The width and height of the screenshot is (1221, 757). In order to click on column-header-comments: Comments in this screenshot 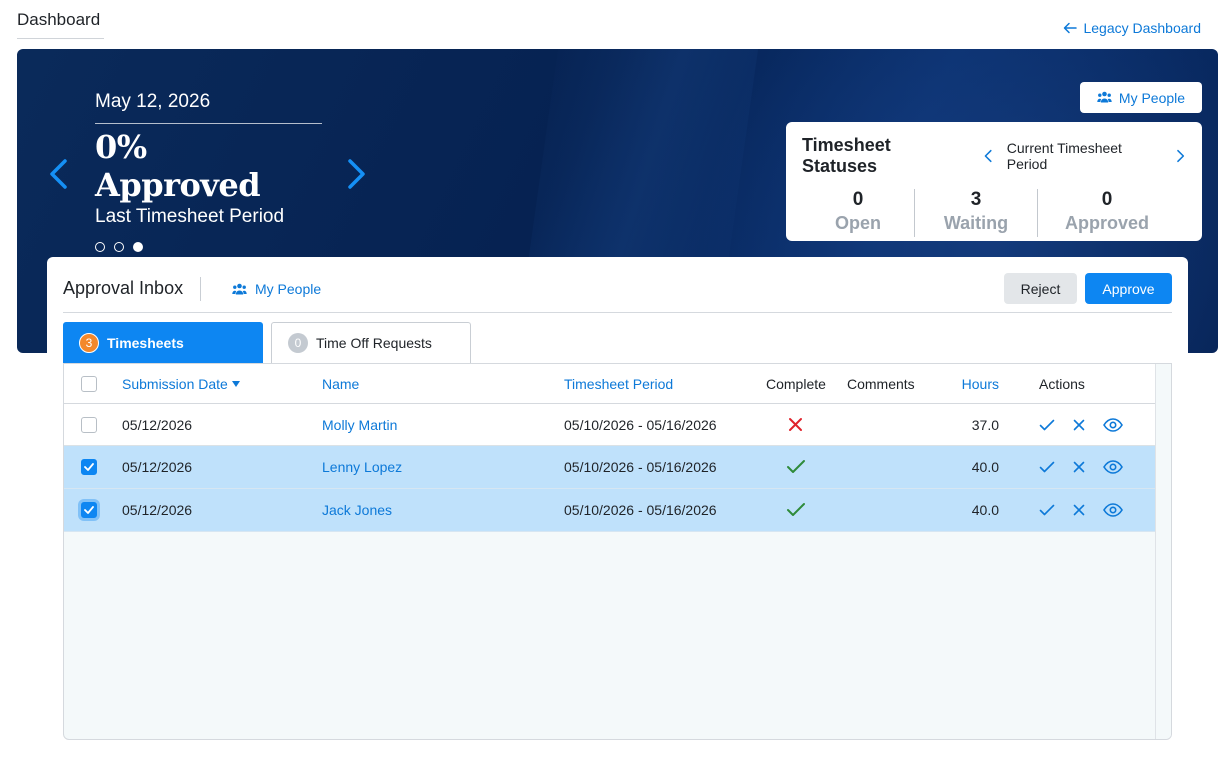, I will do `click(881, 383)`.